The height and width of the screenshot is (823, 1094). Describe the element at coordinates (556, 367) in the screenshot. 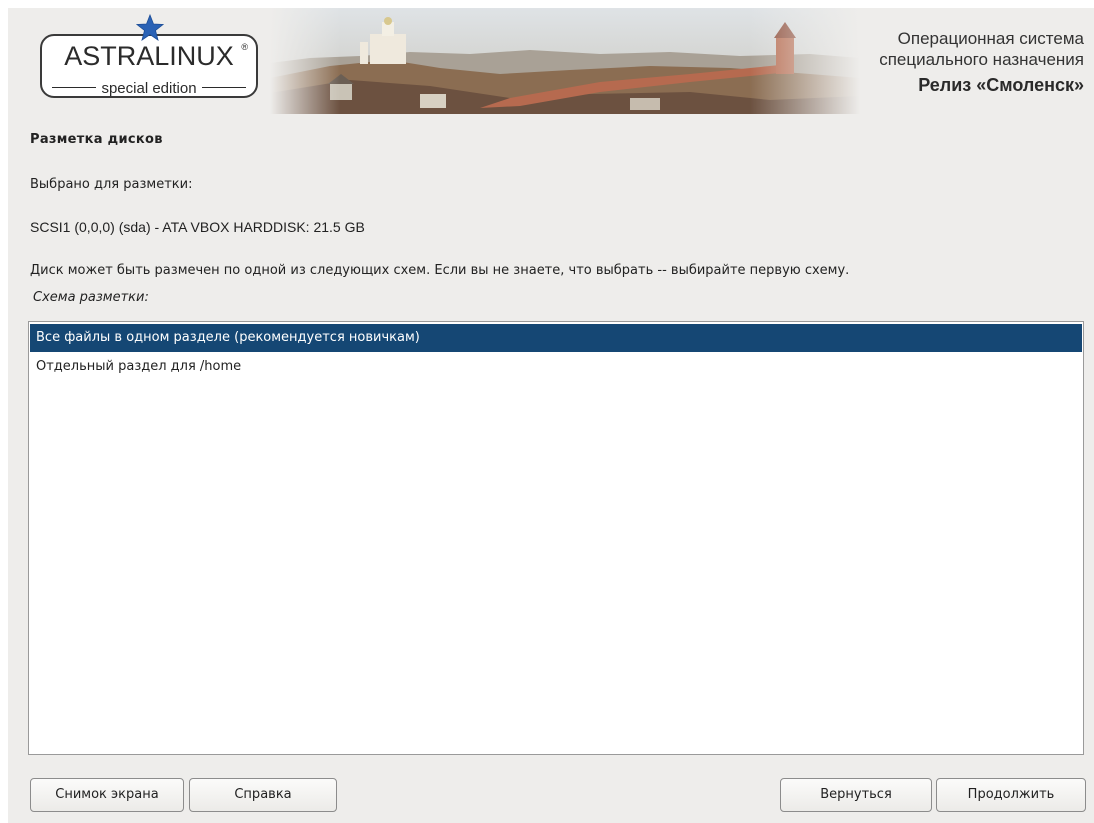

I see `list-item: Отдельный раздел для /home` at that location.